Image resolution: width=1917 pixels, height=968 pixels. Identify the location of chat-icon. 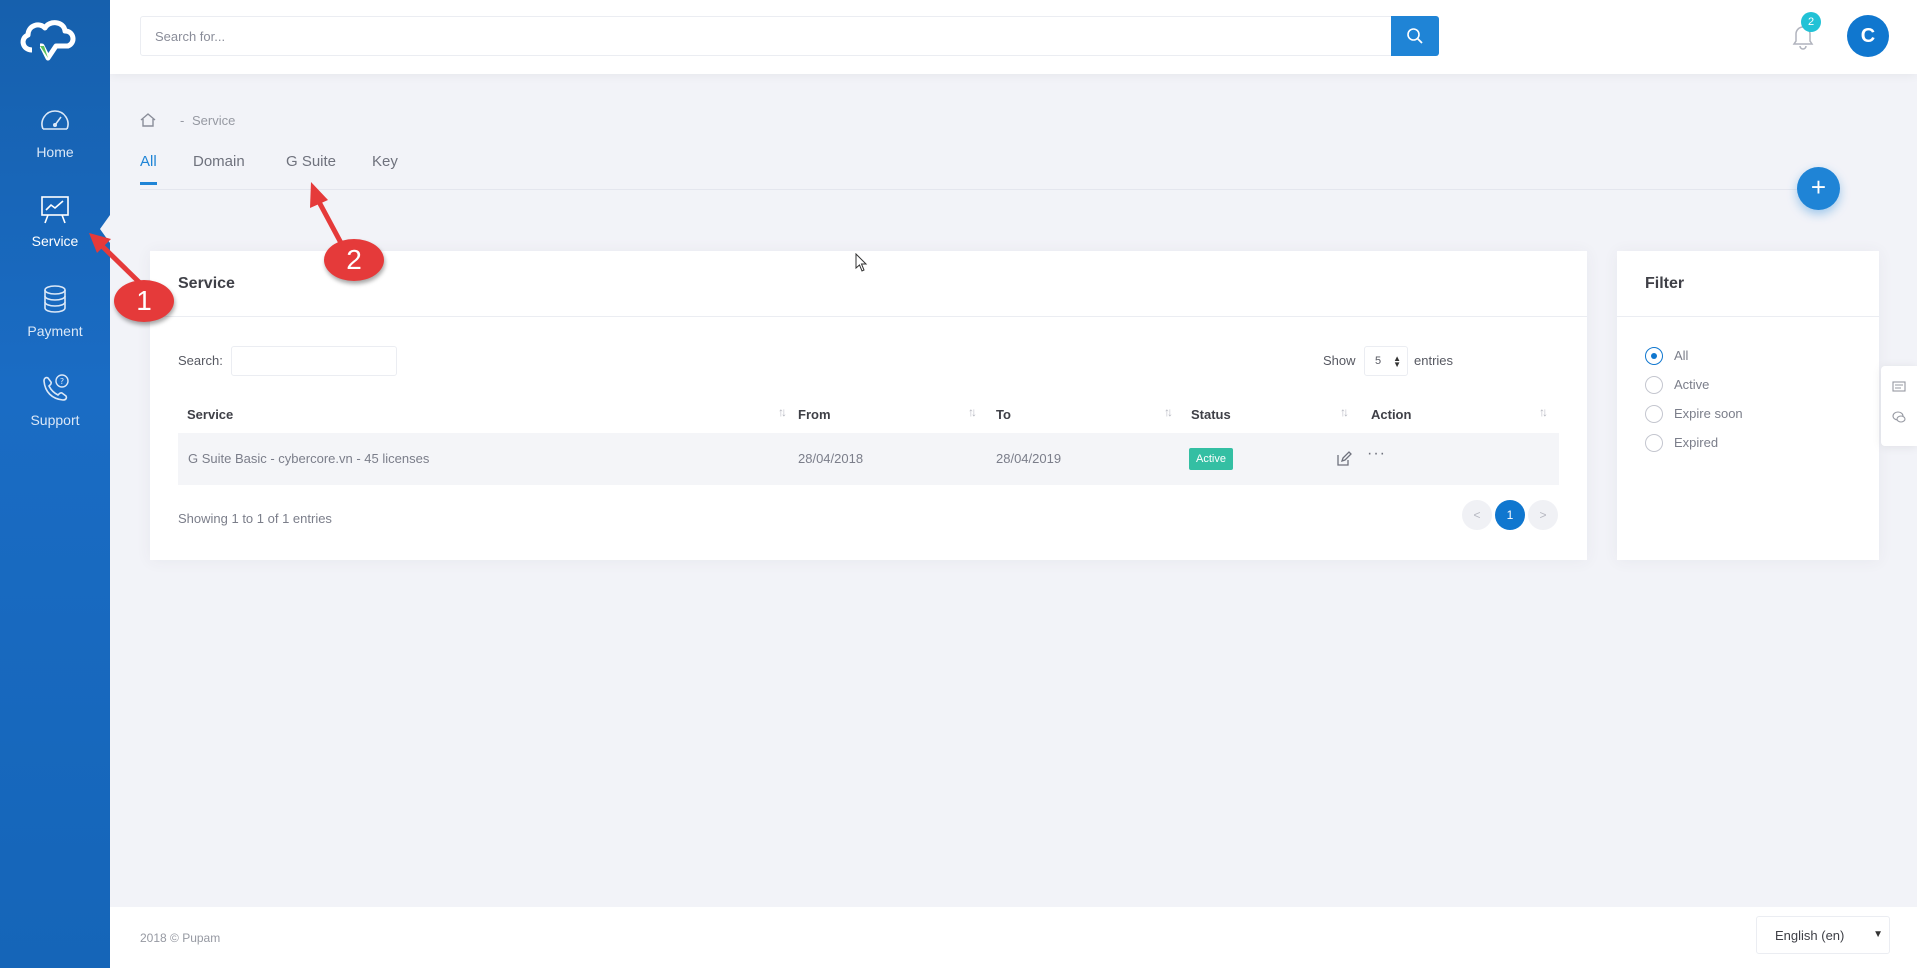
(1899, 417).